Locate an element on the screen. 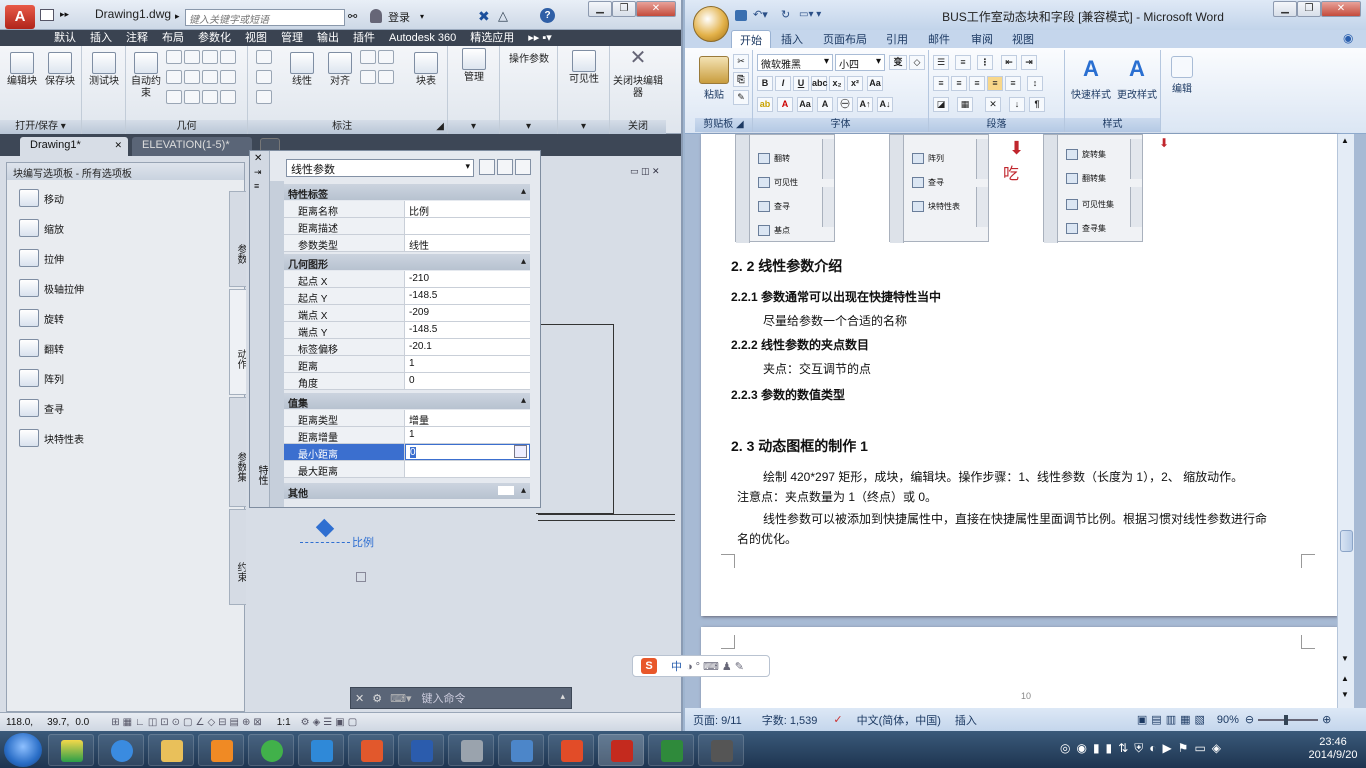 The image size is (1366, 768). doc-tab-drawing1: Drawing1* ✕ is located at coordinates (74, 146).